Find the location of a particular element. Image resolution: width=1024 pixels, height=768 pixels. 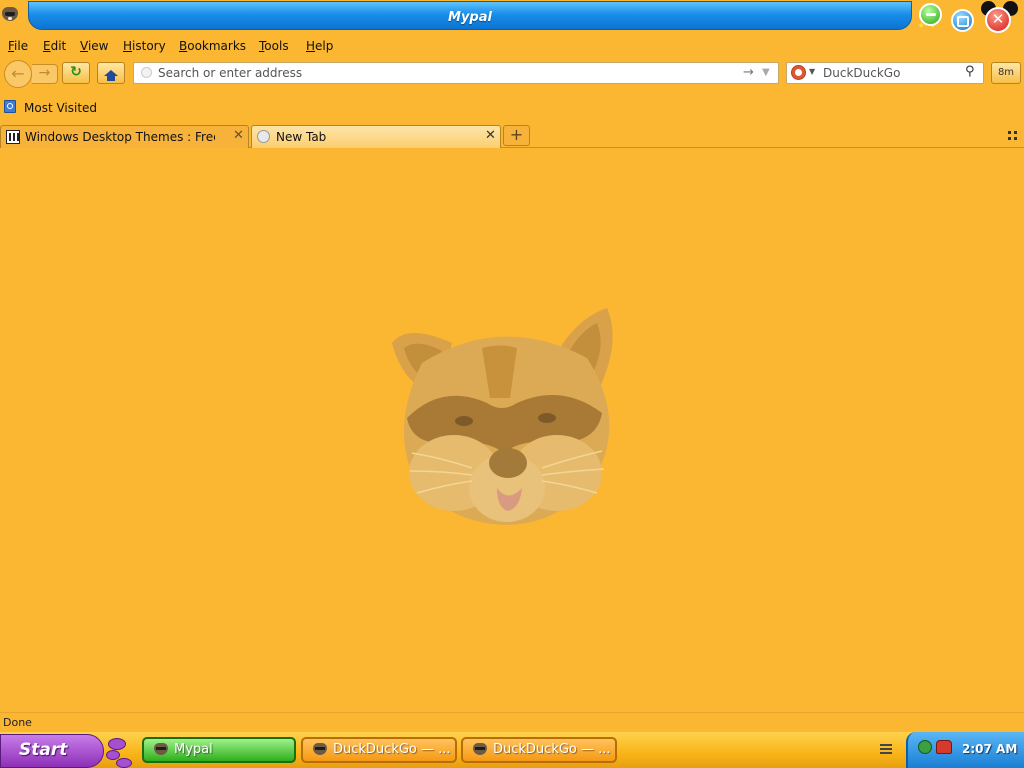

search-icon: ⚲ is located at coordinates (970, 71).